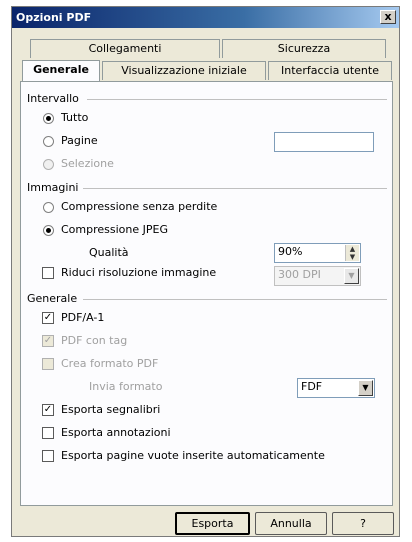 The height and width of the screenshot is (542, 412). I want to click on title-bar: Opzioni PDF x, so click(205, 17).